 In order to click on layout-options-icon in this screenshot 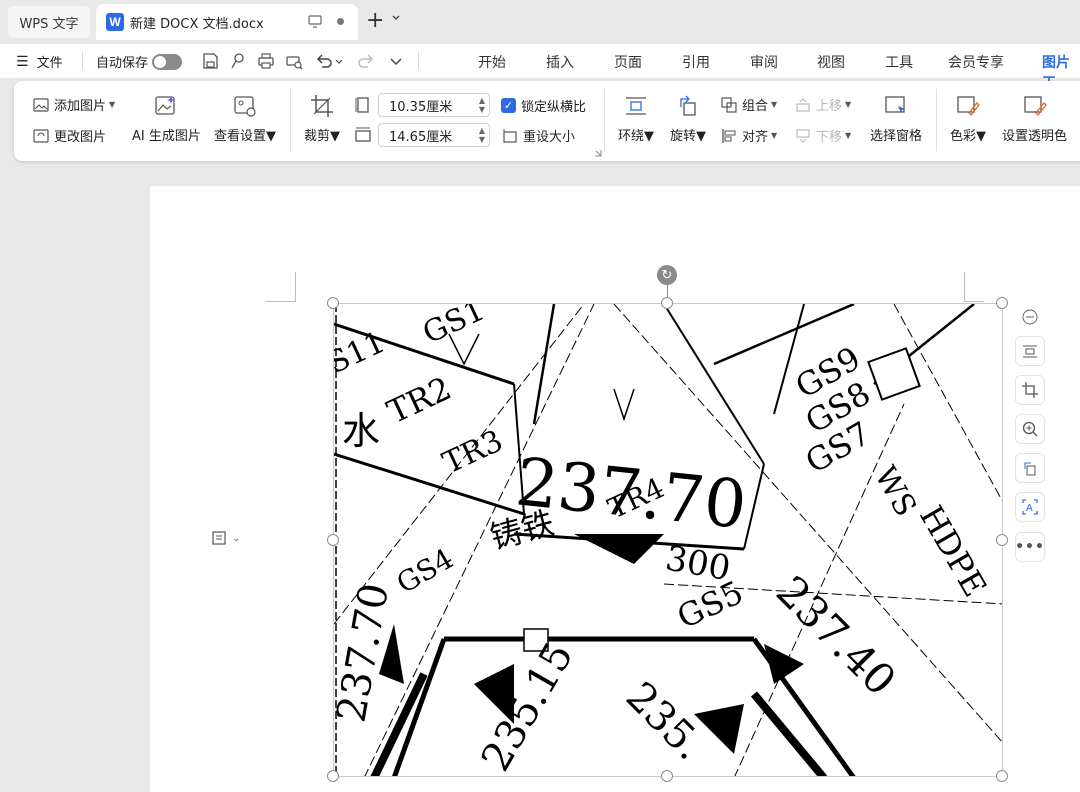, I will do `click(219, 538)`.